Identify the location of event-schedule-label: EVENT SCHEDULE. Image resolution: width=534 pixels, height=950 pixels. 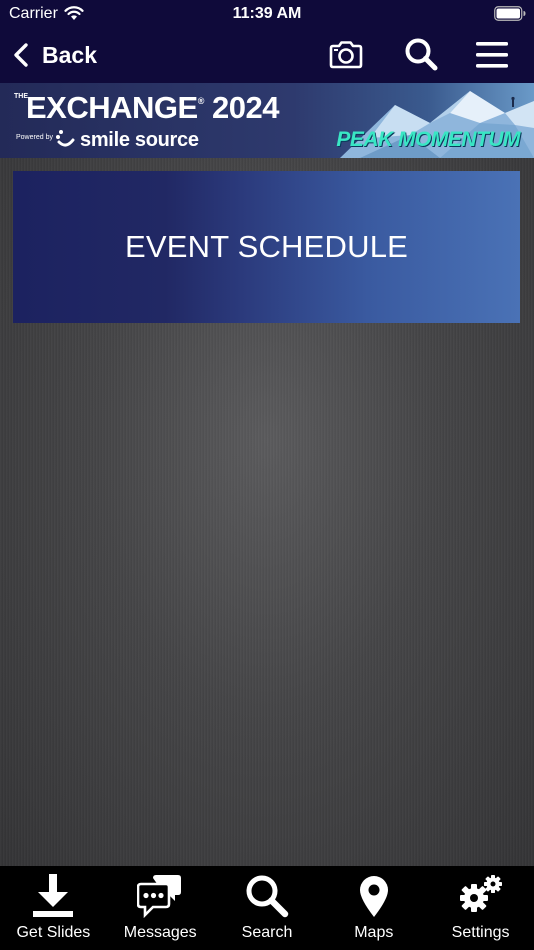
(266, 246).